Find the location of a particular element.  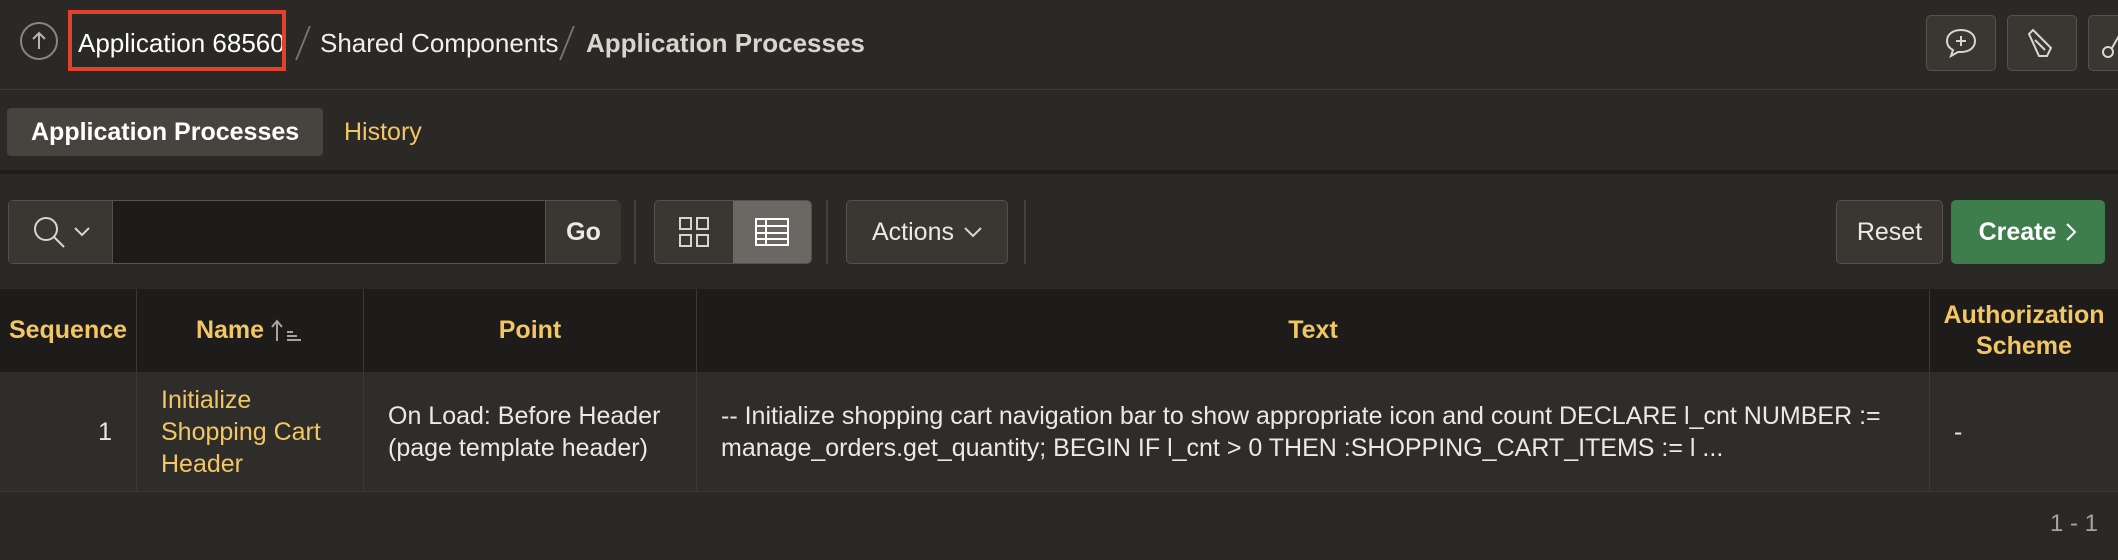

breadcrumb-shared-components: Shared Components is located at coordinates (439, 43).